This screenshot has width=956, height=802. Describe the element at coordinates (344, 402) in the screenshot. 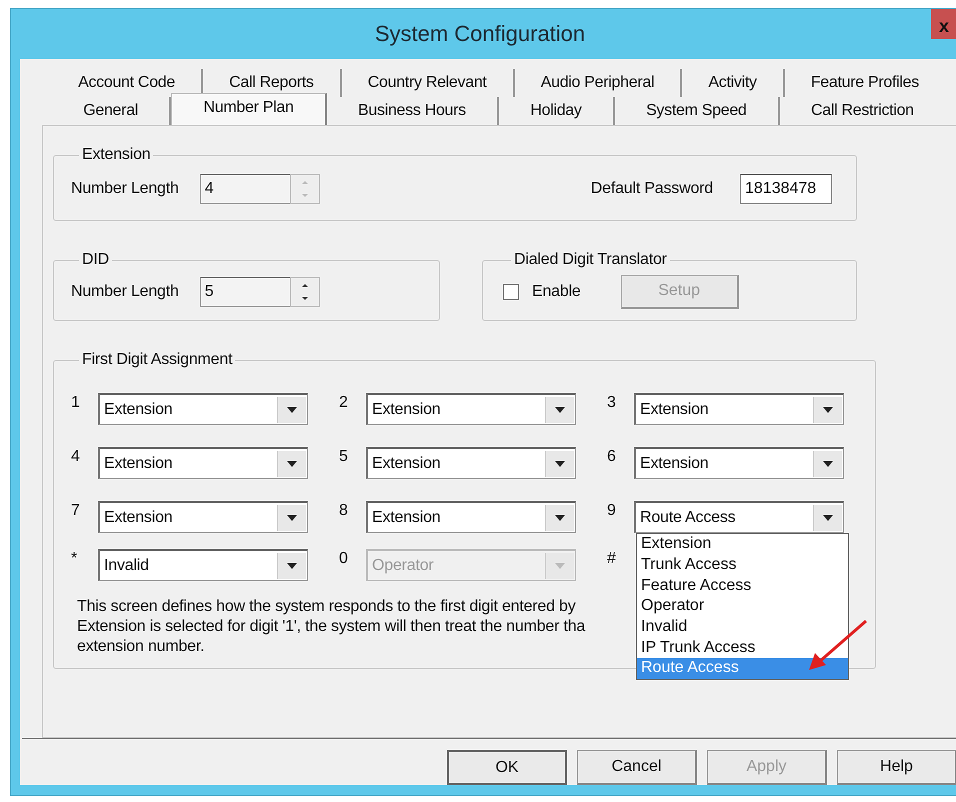

I see `digit-label: 2` at that location.